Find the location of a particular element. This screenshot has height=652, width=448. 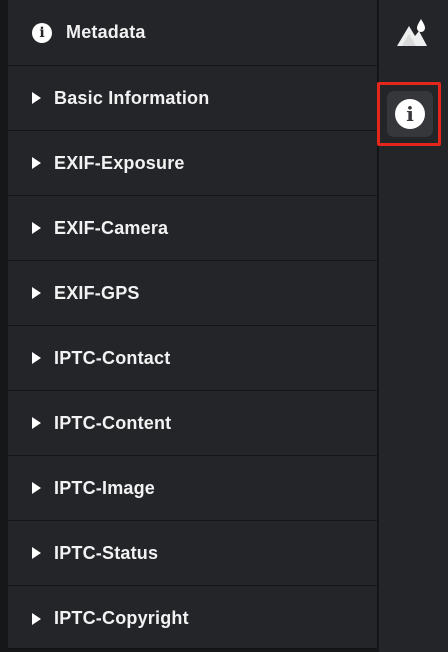

section-label: IPTC-Image is located at coordinates (105, 487).